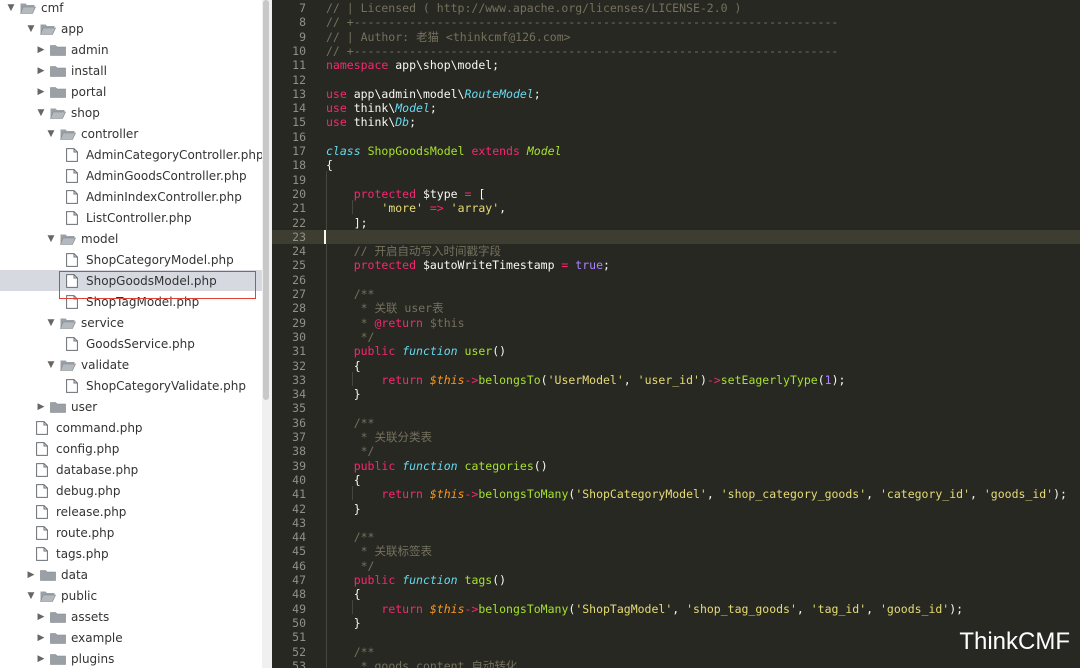 This screenshot has width=1080, height=668. What do you see at coordinates (676, 437) in the screenshot?
I see `code-line: 37 * 关联分类表` at bounding box center [676, 437].